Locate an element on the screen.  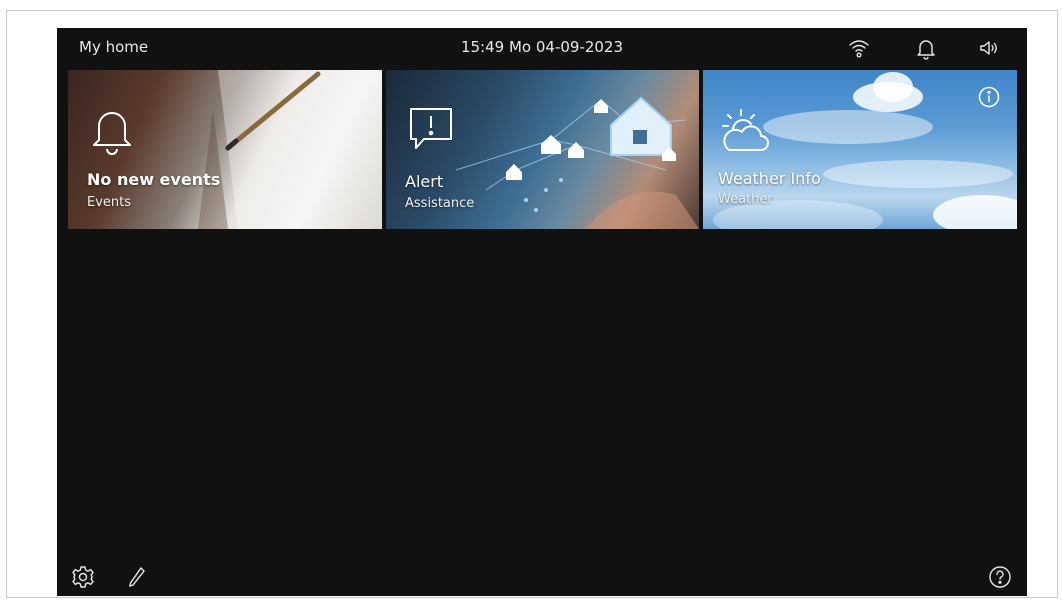
events-title: No new events is located at coordinates (154, 179).